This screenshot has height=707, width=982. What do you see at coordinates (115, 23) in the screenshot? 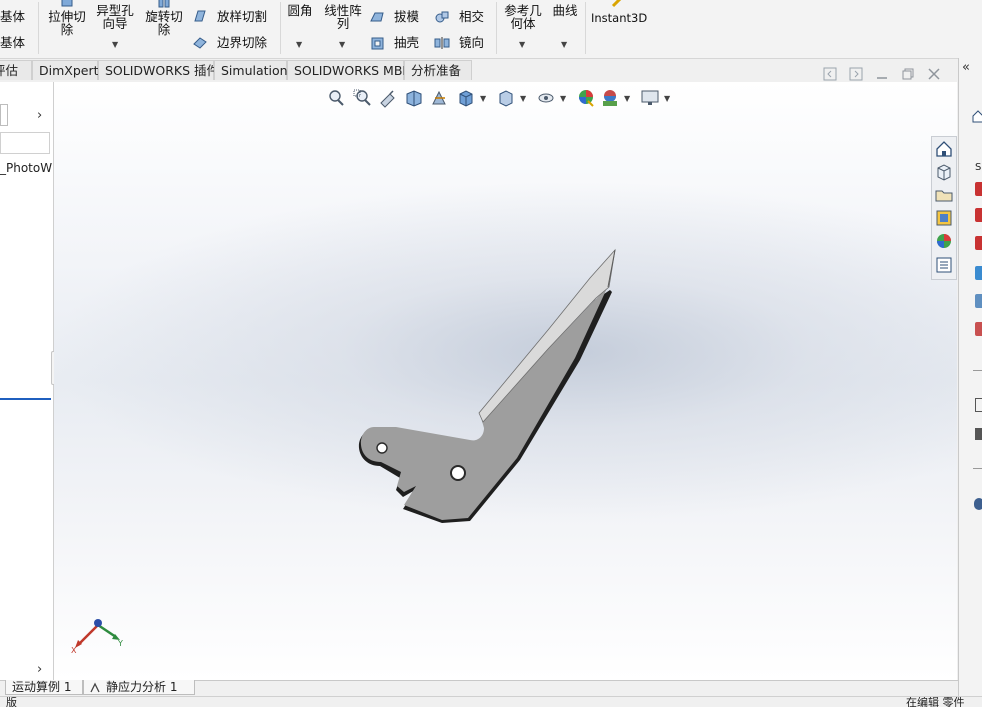
I see `hole-wizard-label-2: 向导` at bounding box center [115, 23].